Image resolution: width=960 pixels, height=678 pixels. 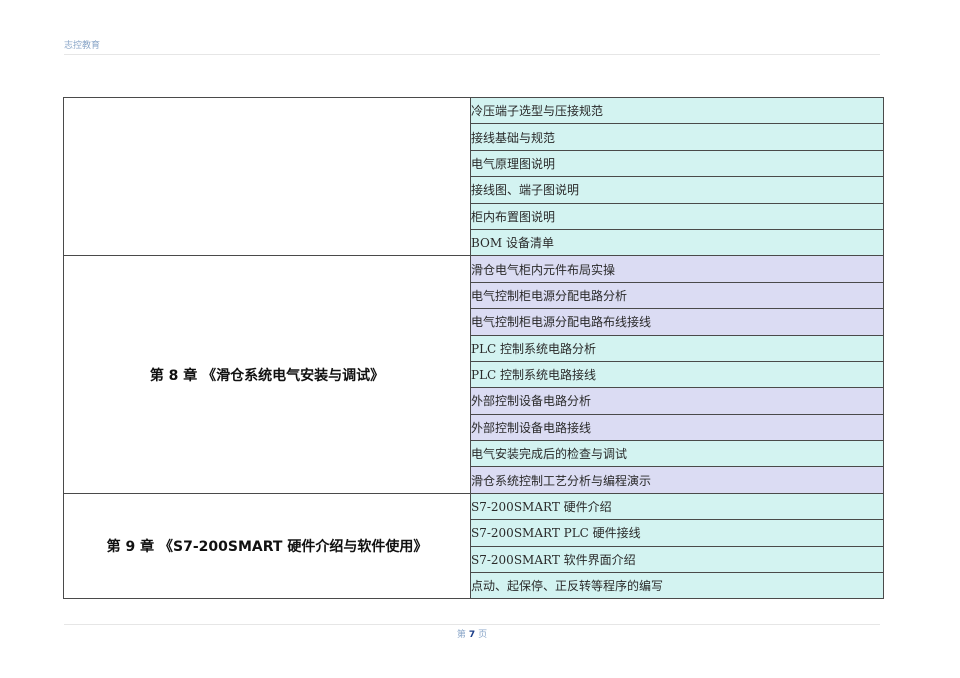 What do you see at coordinates (677, 348) in the screenshot?
I see `lesson-item: PLC 控制系统电路分析` at bounding box center [677, 348].